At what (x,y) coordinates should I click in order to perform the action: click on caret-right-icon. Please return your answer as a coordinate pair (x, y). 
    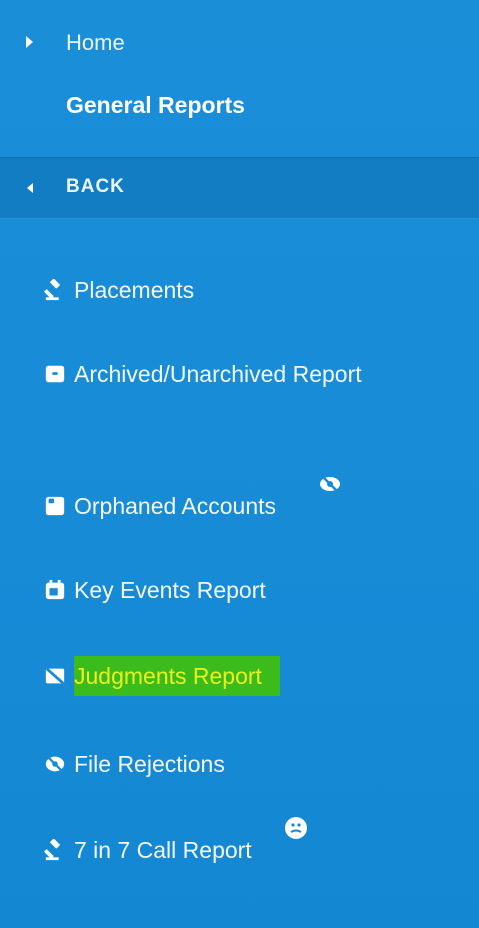
    Looking at the image, I should click on (29, 42).